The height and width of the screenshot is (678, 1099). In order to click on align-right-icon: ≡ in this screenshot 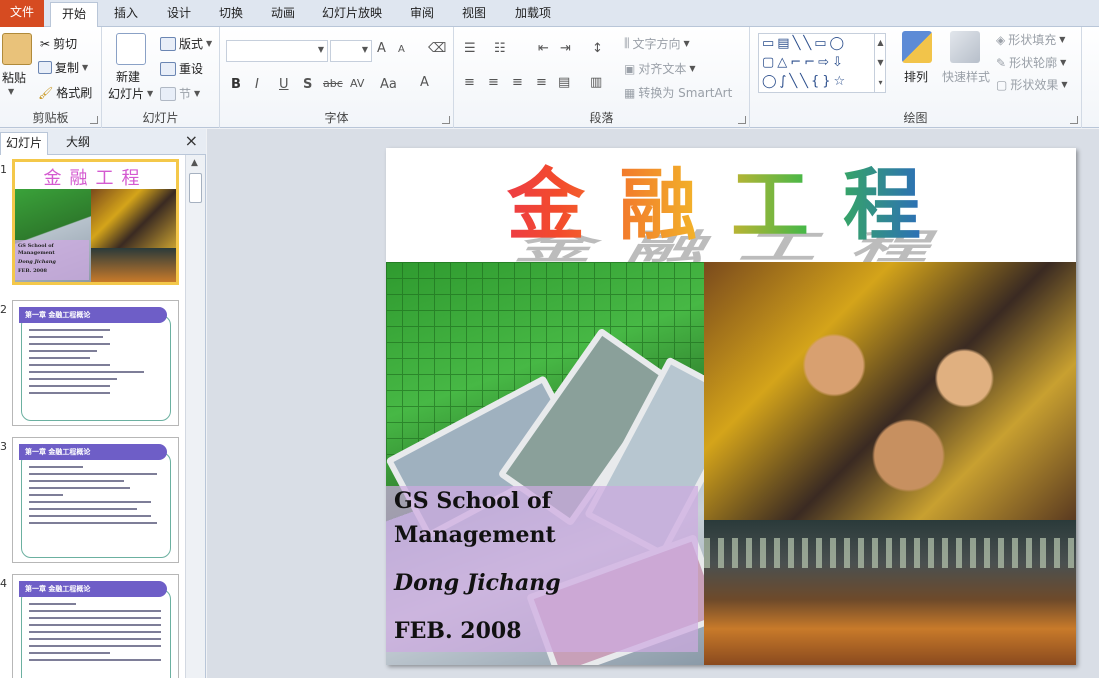, I will do `click(517, 82)`.